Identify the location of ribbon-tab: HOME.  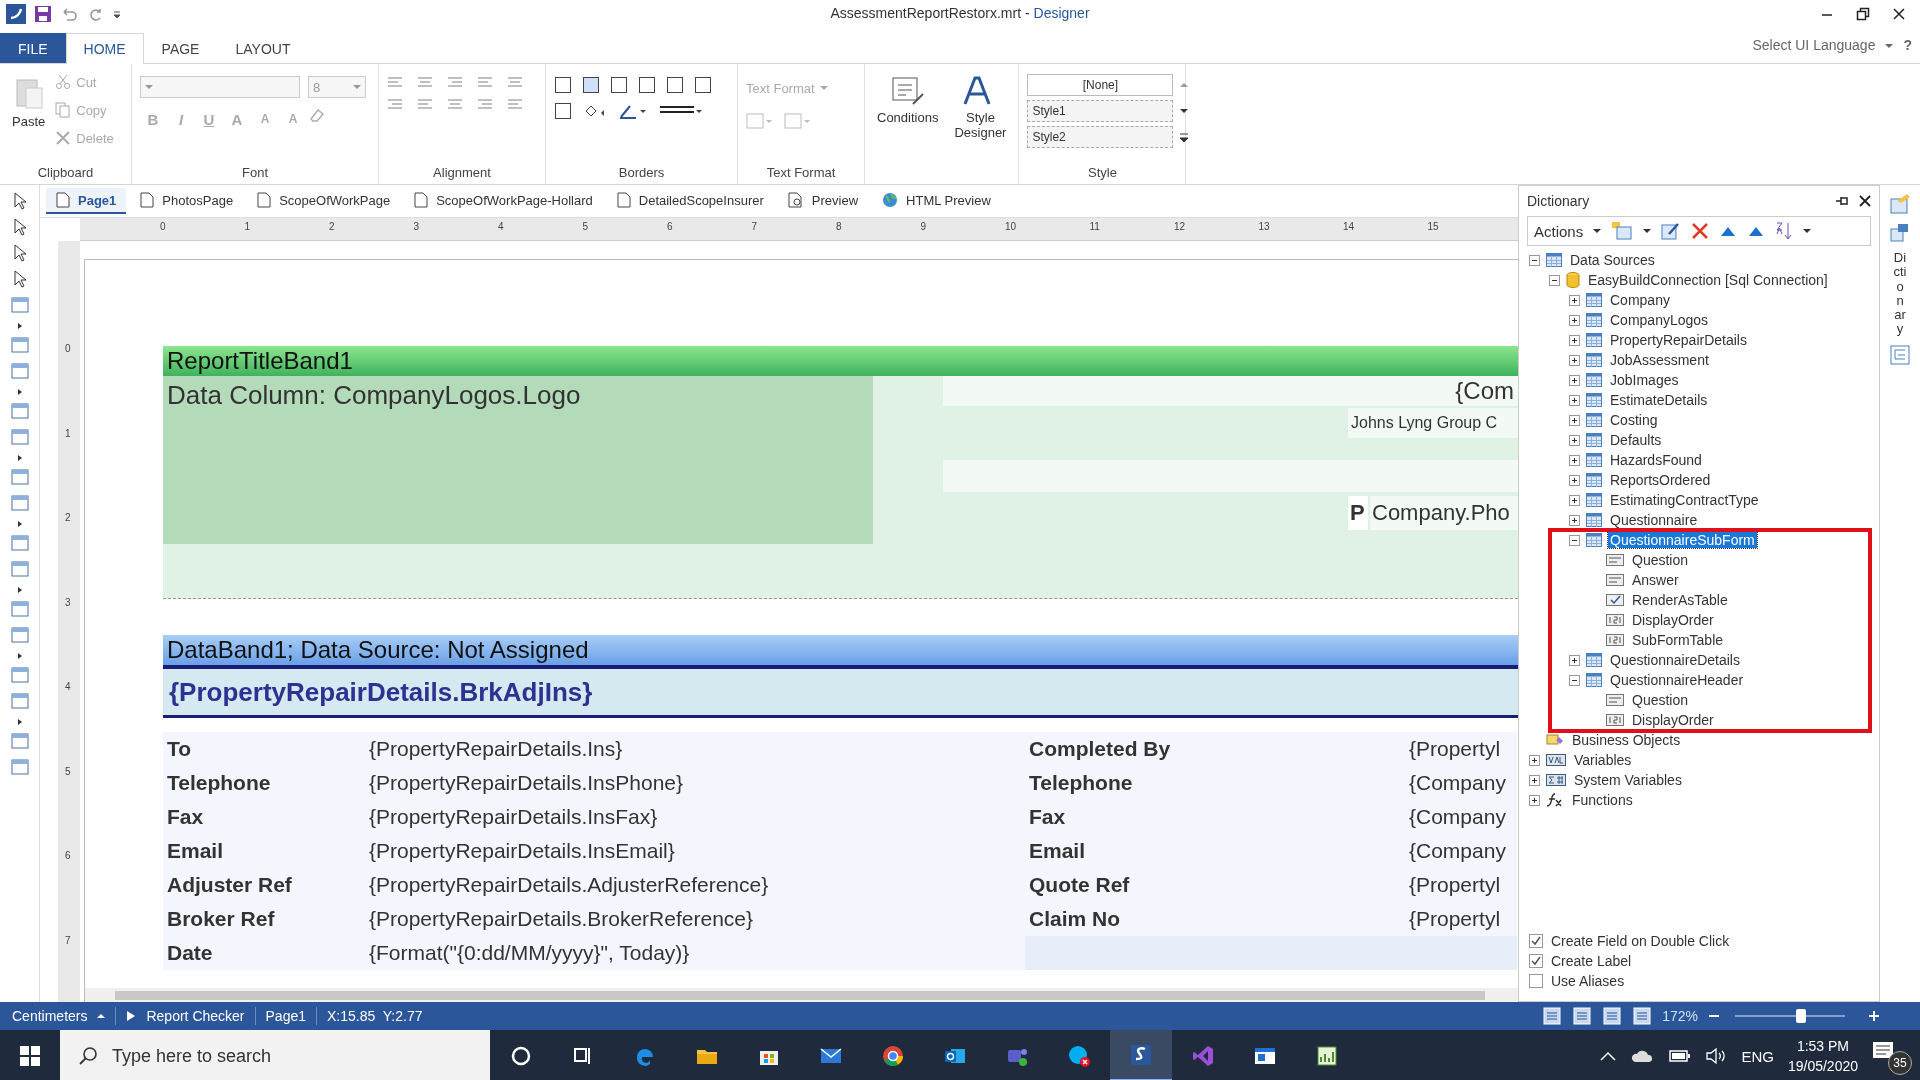
(104, 48).